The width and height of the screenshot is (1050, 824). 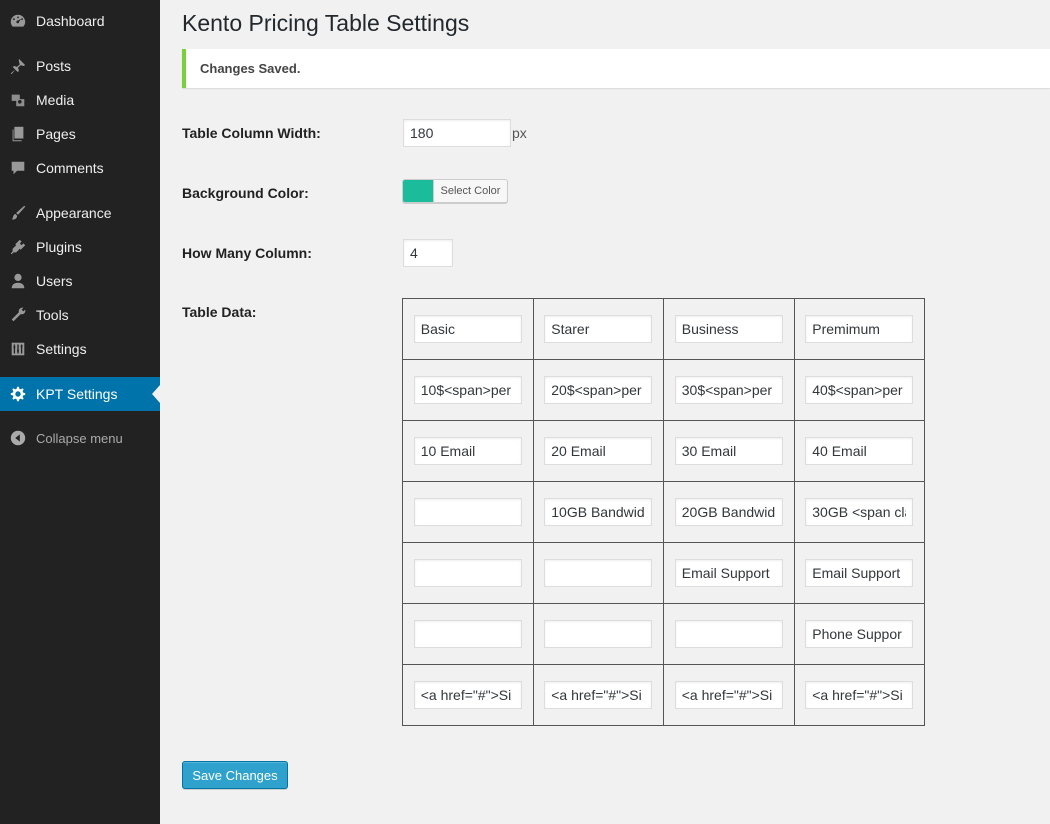 What do you see at coordinates (247, 253) in the screenshot?
I see `column-count-label: How Many Column:` at bounding box center [247, 253].